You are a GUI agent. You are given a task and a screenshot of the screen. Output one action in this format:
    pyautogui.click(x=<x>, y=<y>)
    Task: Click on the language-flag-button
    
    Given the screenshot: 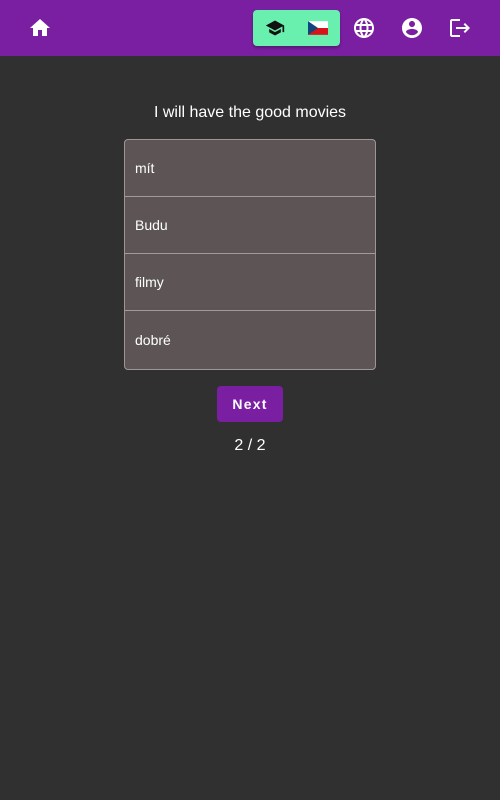 What is the action you would take?
    pyautogui.click(x=319, y=28)
    